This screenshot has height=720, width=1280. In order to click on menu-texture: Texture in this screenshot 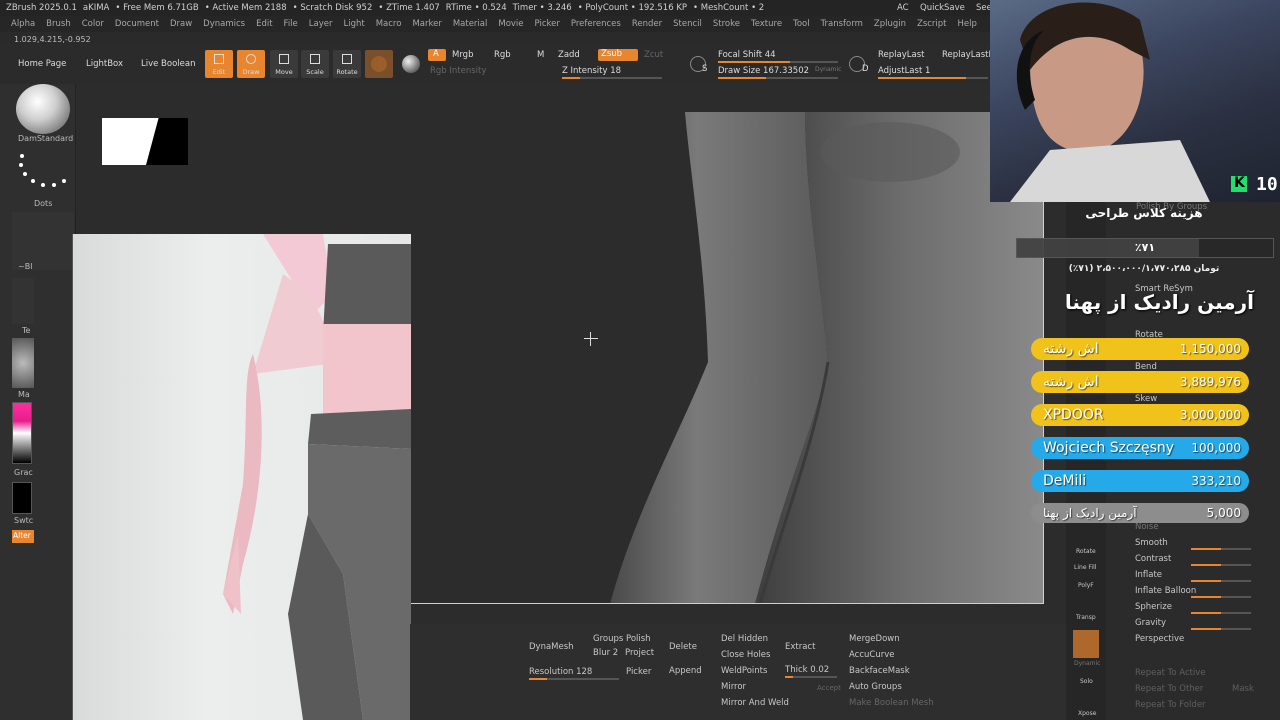, I will do `click(766, 24)`.